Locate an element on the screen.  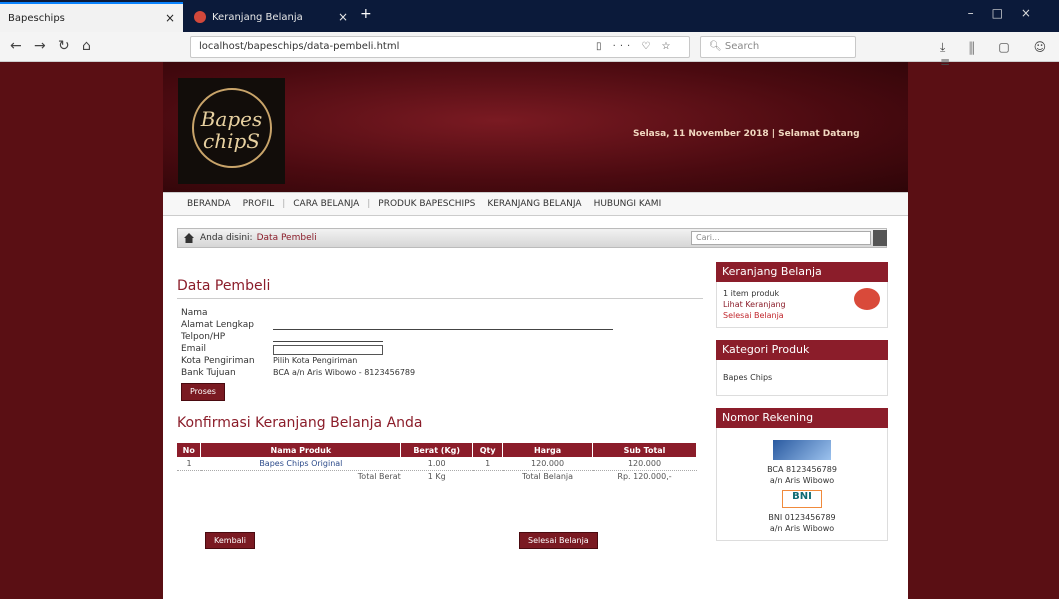
lobster-icon is located at coordinates (867, 299).